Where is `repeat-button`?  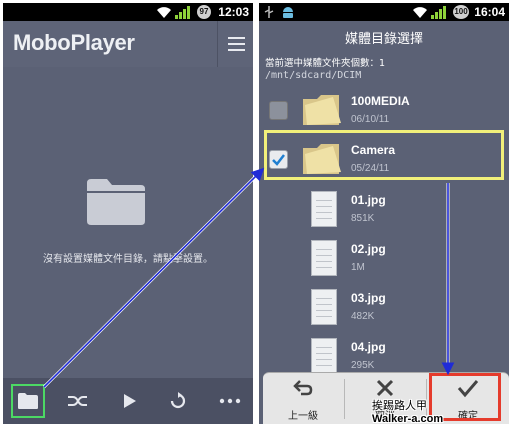 repeat-button is located at coordinates (178, 401).